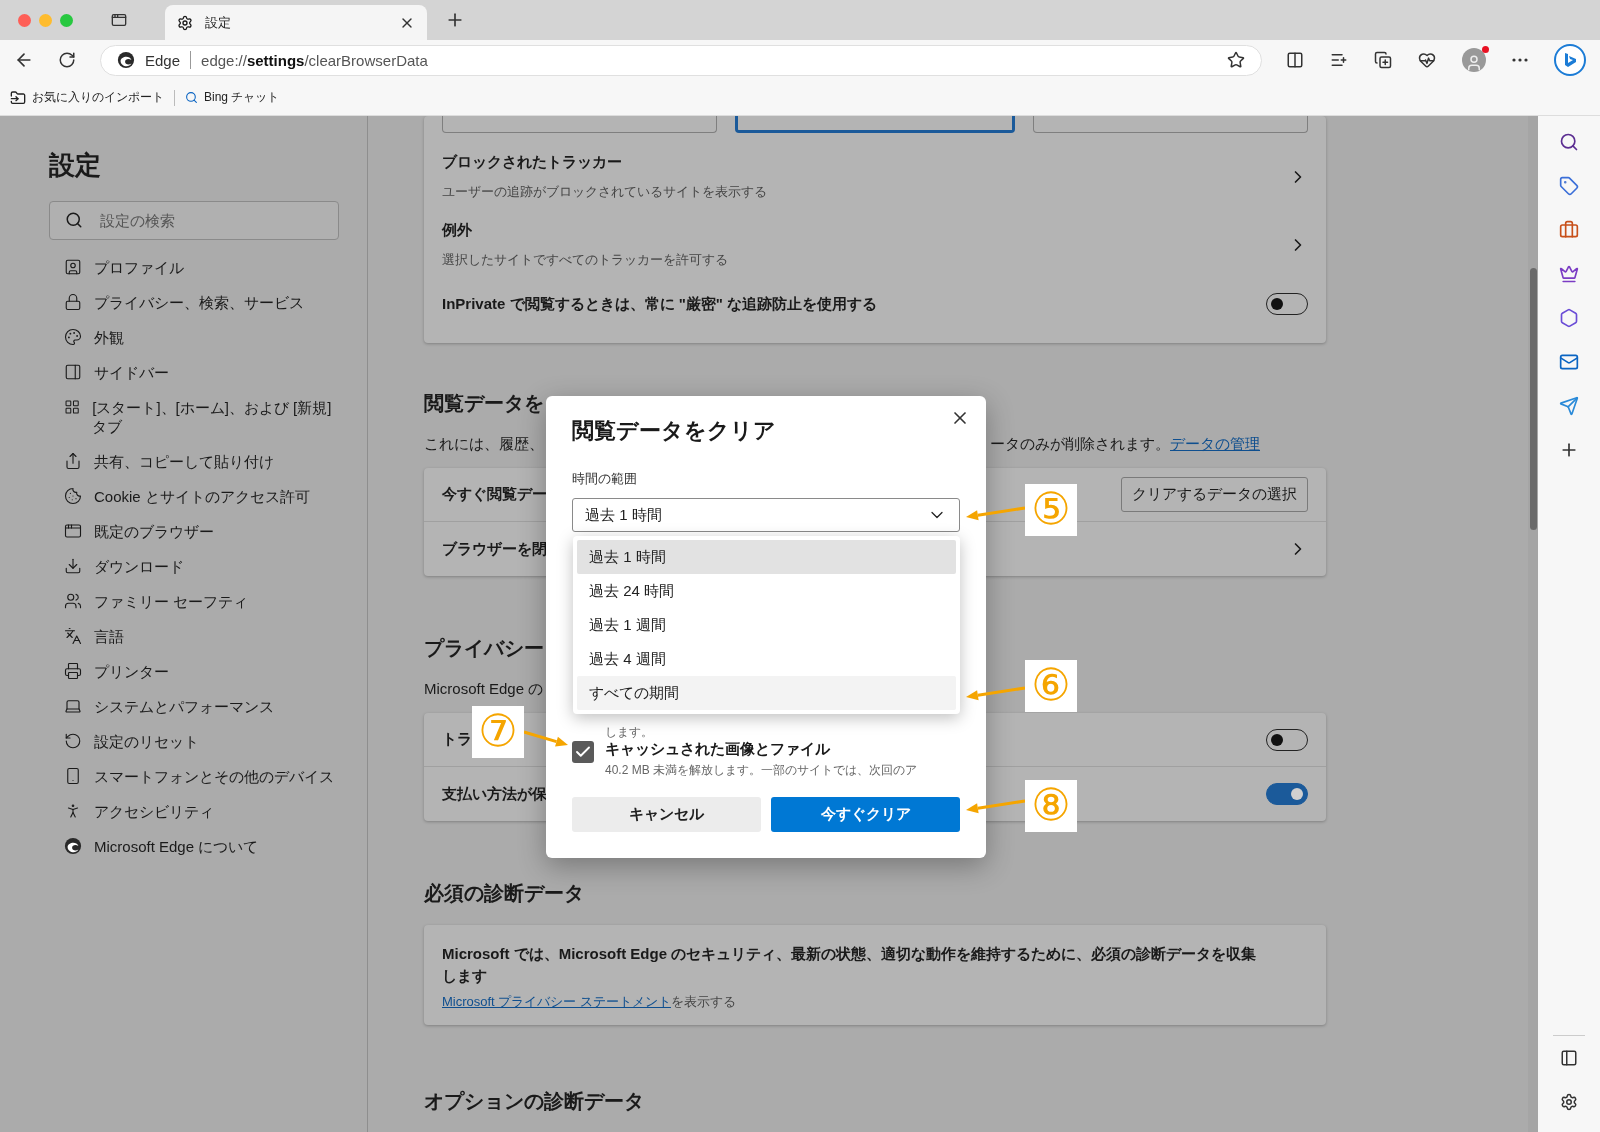  I want to click on nav-item: Cookie とサイトのアクセス許可, so click(194, 496).